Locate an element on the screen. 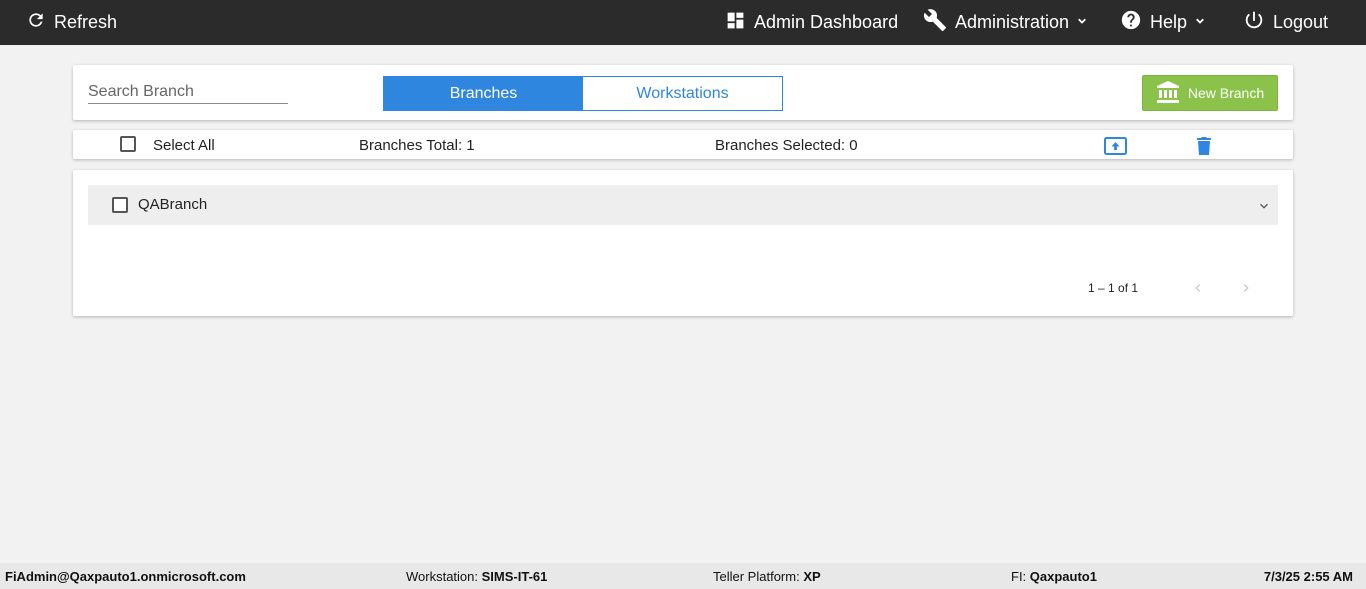 Image resolution: width=1366 pixels, height=589 pixels. footer-datetime: 7/3/25 2:55 AM is located at coordinates (1308, 576).